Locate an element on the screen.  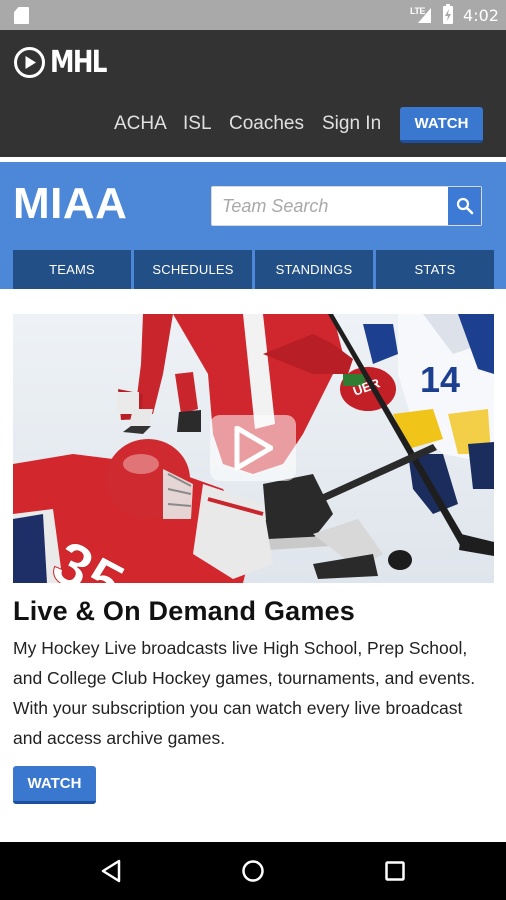
play-icon is located at coordinates (253, 448).